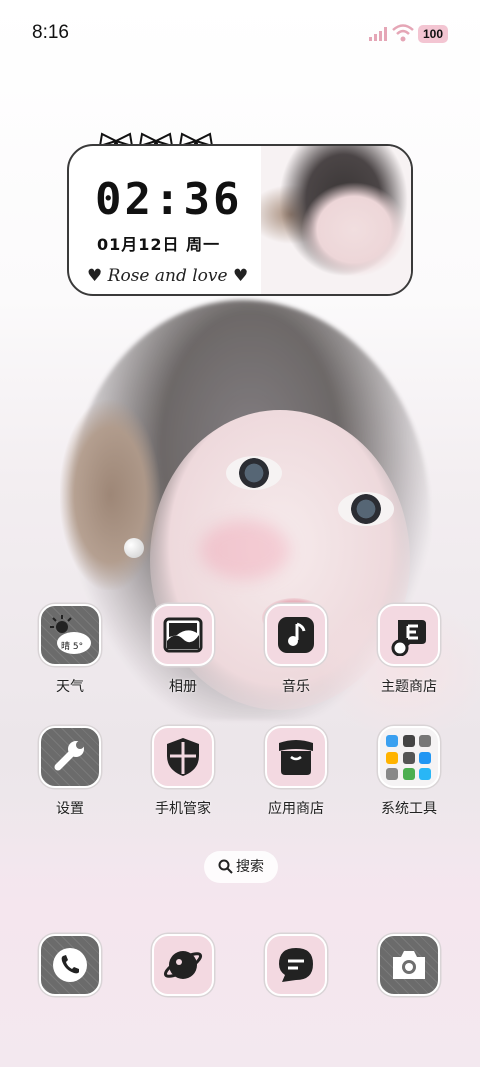 The height and width of the screenshot is (1067, 480). I want to click on status-bar: 8:16 100, so click(240, 34).